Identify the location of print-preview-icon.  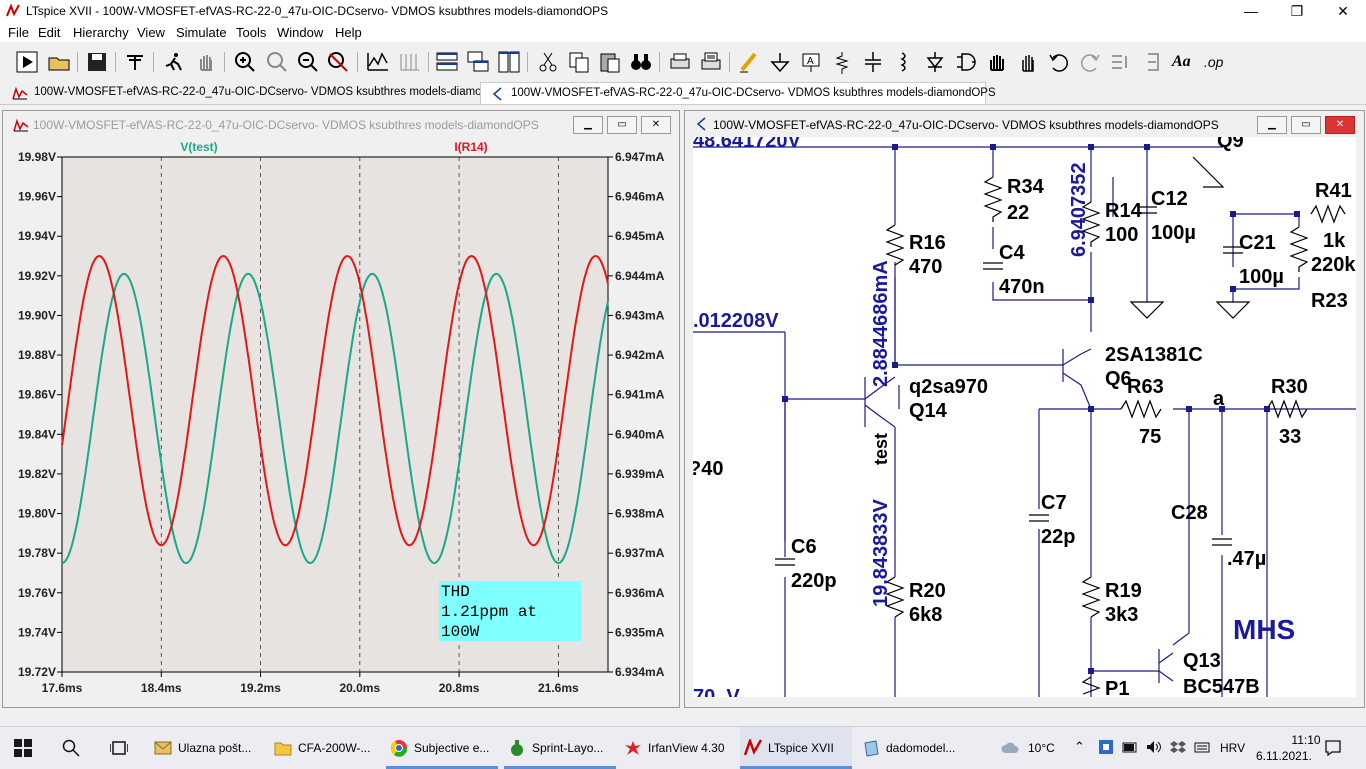
(680, 62).